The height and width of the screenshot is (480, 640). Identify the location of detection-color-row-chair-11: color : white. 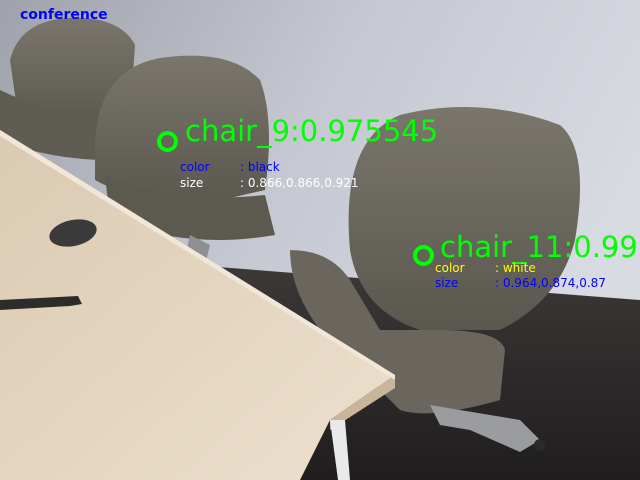
(485, 268).